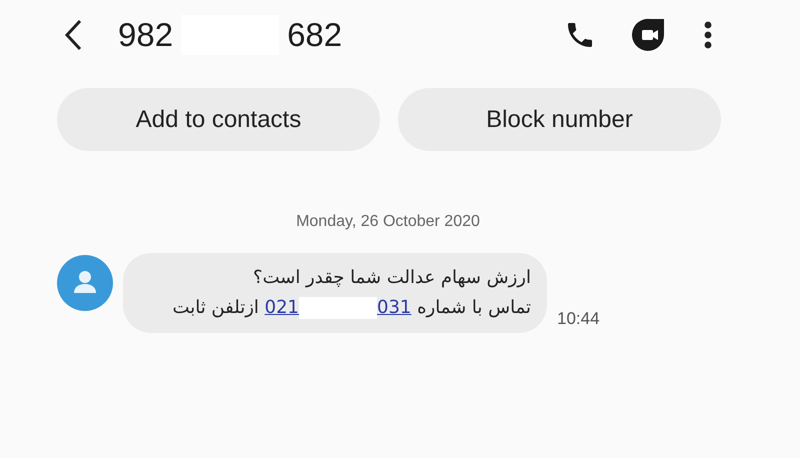  Describe the element at coordinates (338, 307) in the screenshot. I see `phone-link: 021 031` at that location.